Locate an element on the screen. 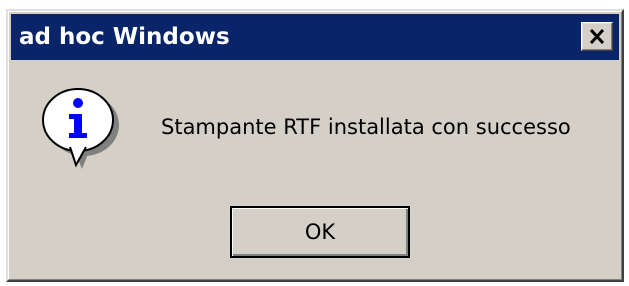 Image resolution: width=629 pixels, height=286 pixels. close-icon is located at coordinates (597, 36).